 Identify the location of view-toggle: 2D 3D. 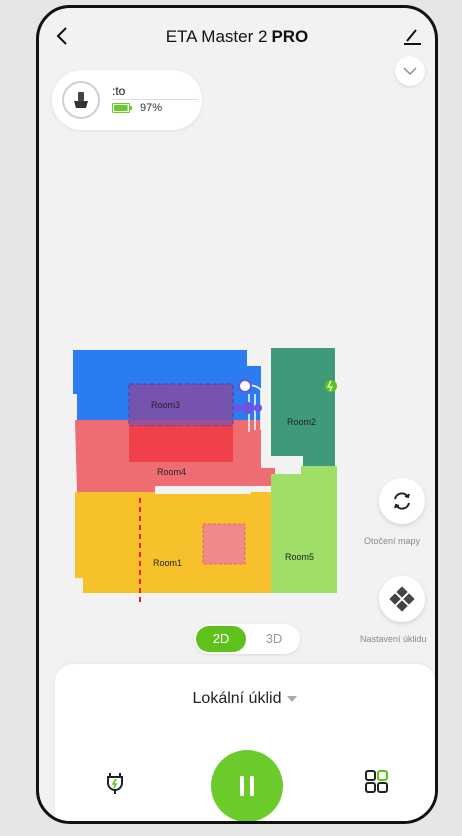
(247, 639).